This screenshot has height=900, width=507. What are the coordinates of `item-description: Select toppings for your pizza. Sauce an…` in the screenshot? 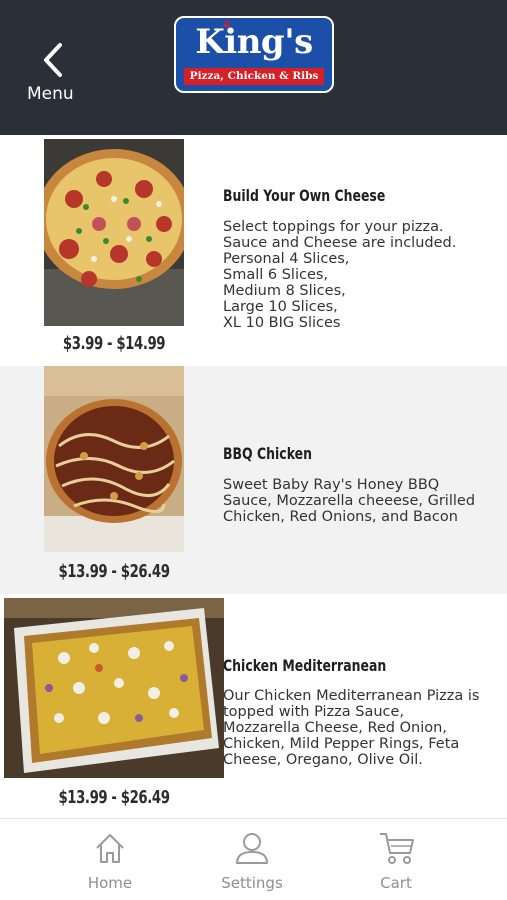 It's located at (340, 275).